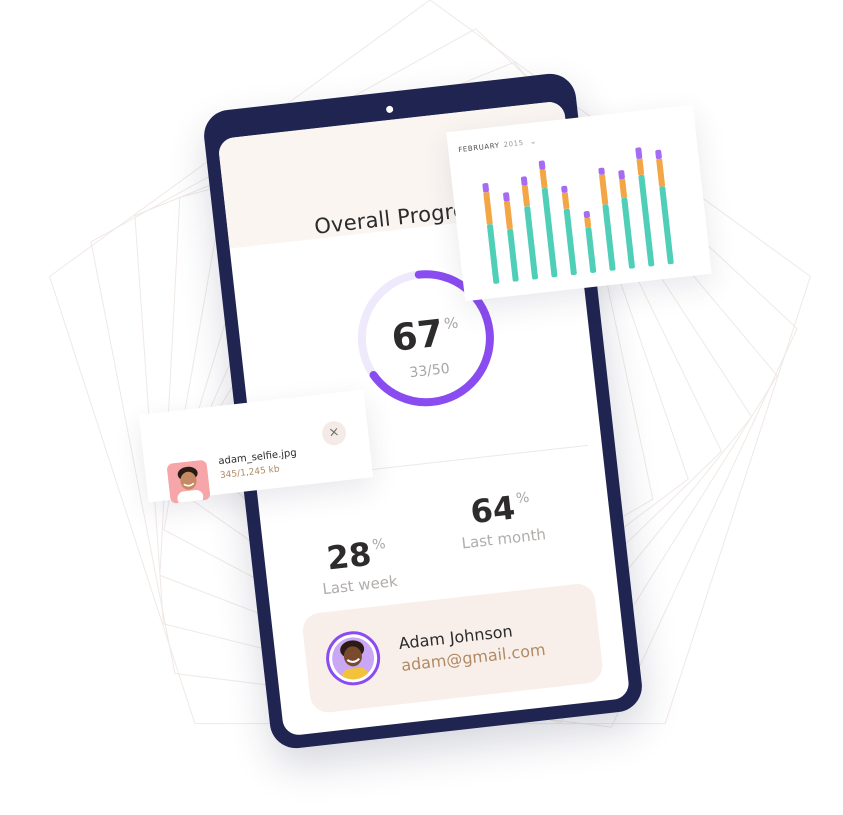 This screenshot has height=815, width=843. What do you see at coordinates (190, 485) in the screenshot?
I see `selfie-face-icon` at bounding box center [190, 485].